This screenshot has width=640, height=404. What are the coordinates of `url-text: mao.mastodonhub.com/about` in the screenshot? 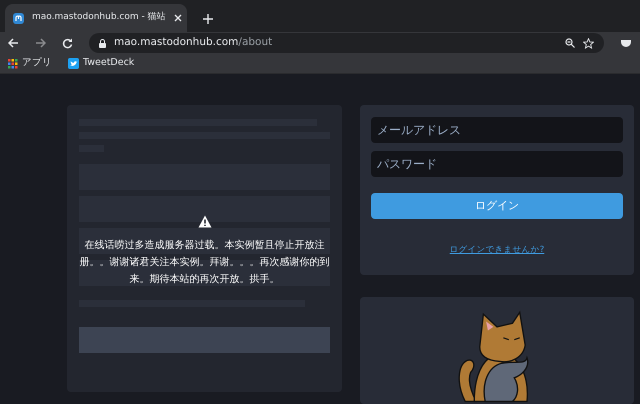 It's located at (194, 42).